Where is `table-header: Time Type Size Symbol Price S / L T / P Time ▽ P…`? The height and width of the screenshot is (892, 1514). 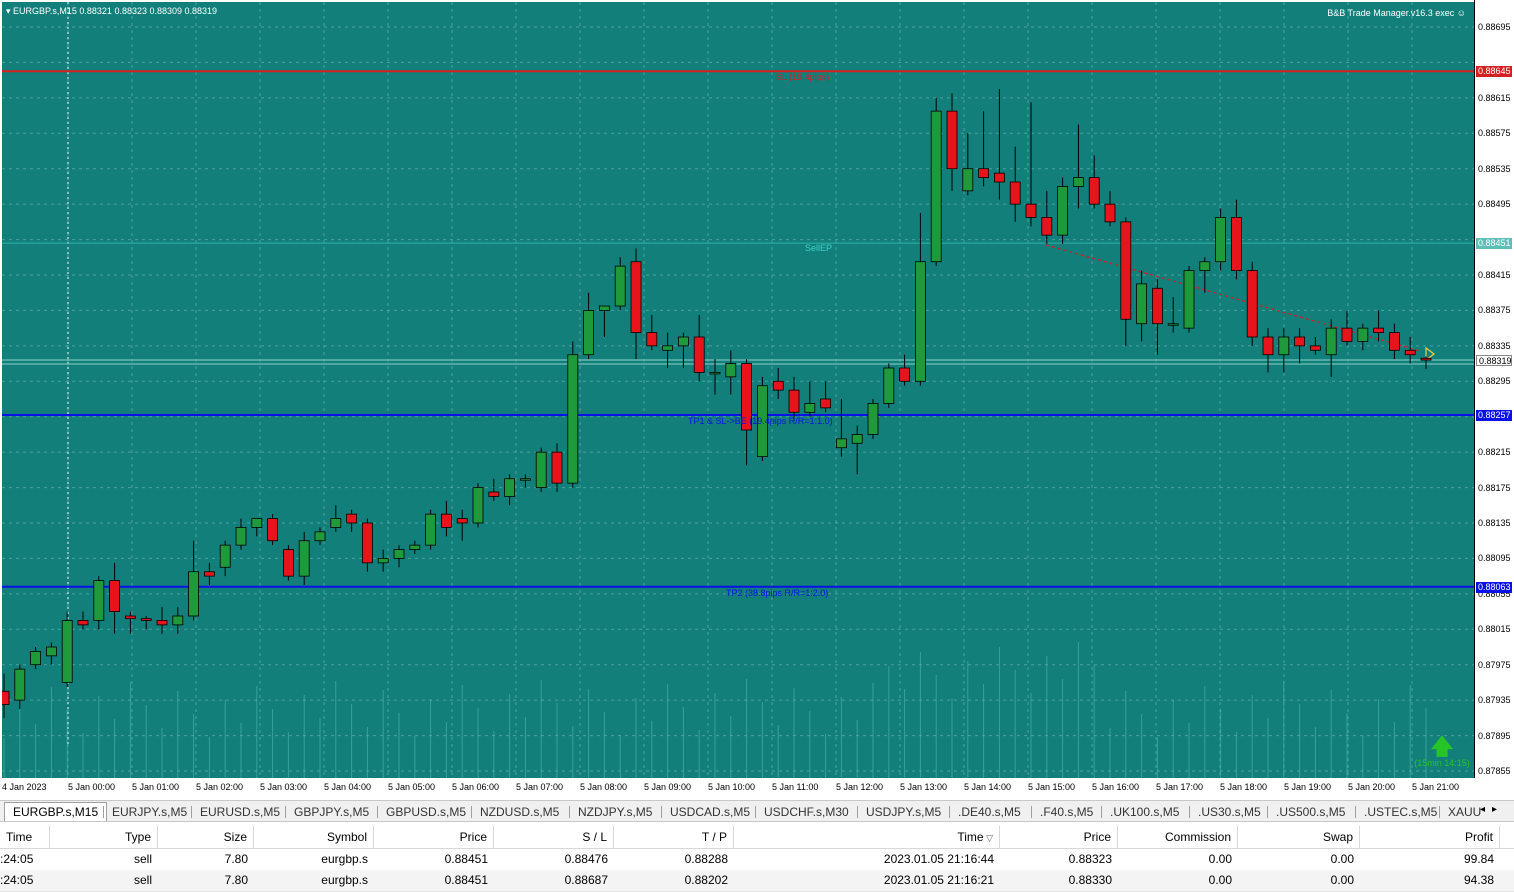 table-header: Time Type Size Symbol Price S / L T / P Time ▽ P… is located at coordinates (757, 837).